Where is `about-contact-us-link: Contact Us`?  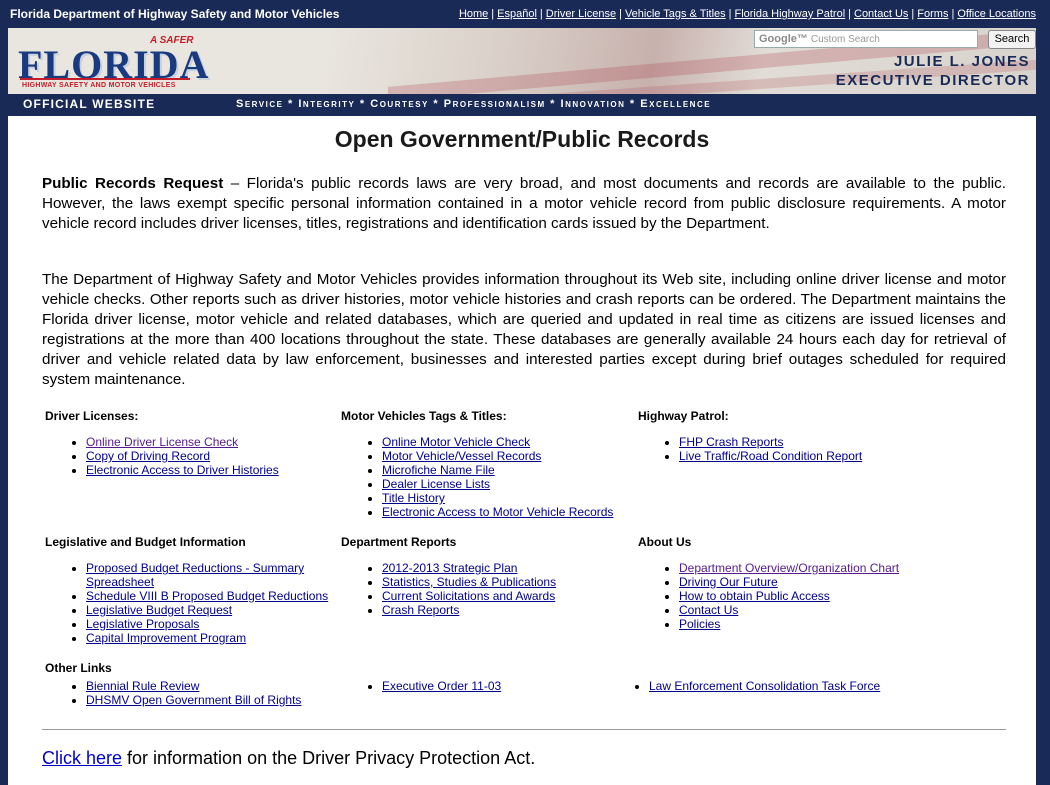
about-contact-us-link: Contact Us is located at coordinates (708, 610).